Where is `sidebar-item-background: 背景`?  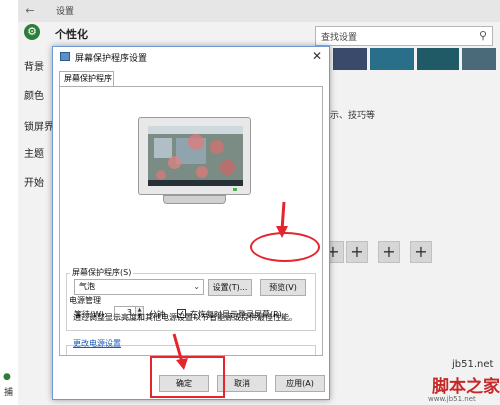 sidebar-item-background: 背景 is located at coordinates (34, 65).